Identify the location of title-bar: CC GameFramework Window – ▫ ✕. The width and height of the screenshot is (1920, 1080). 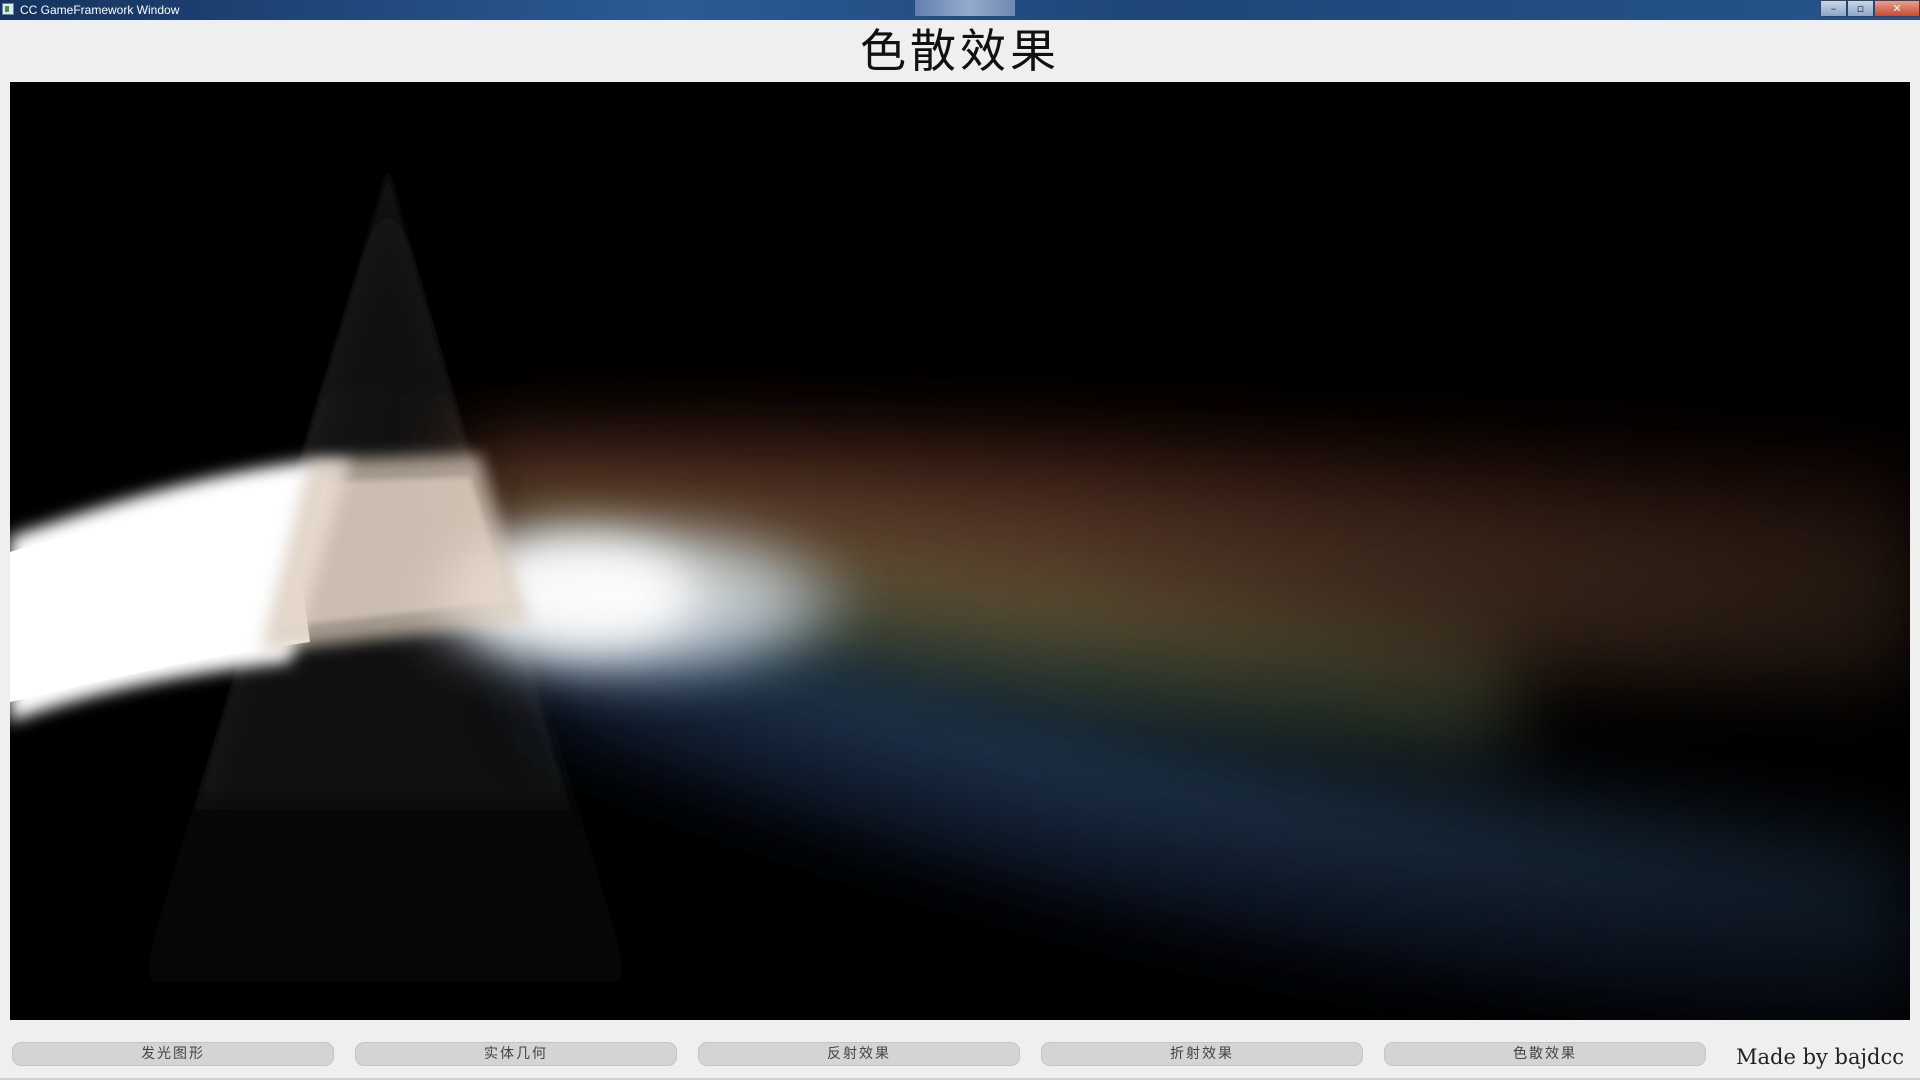
(960, 10).